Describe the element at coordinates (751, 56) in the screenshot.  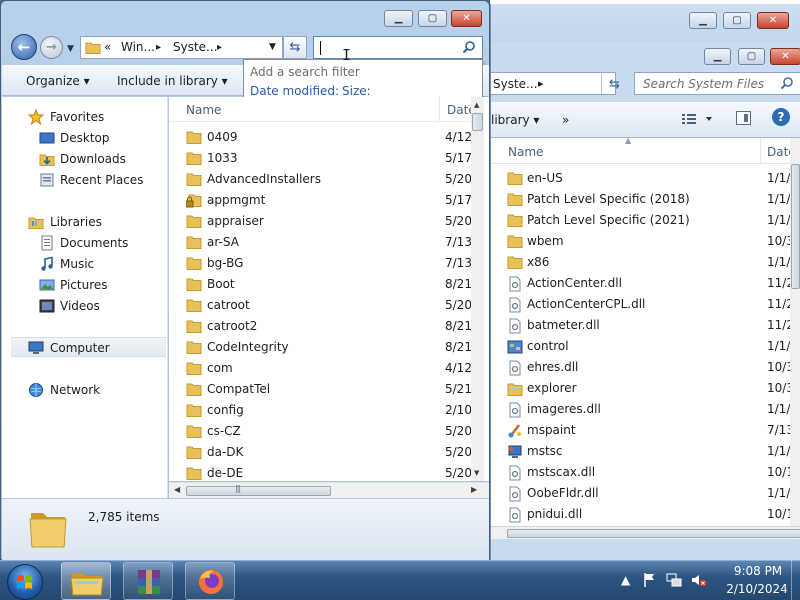
I see `maximize-button-secondary: ▢` at that location.